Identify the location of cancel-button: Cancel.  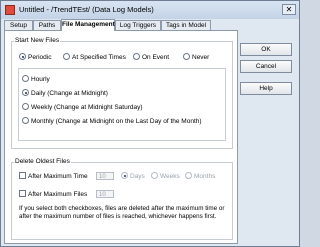
(266, 66).